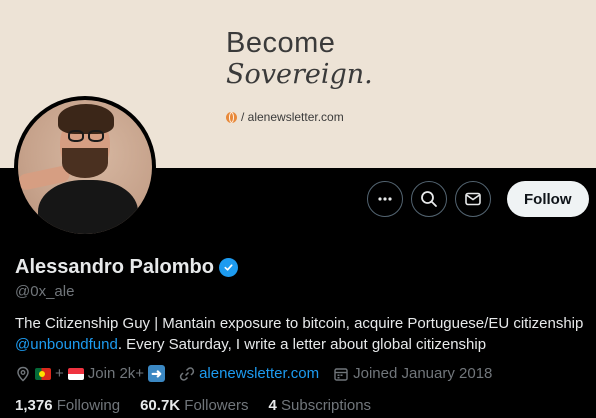 This screenshot has width=596, height=418. Describe the element at coordinates (299, 74) in the screenshot. I see `banner-line-2: Sovereign.` at that location.